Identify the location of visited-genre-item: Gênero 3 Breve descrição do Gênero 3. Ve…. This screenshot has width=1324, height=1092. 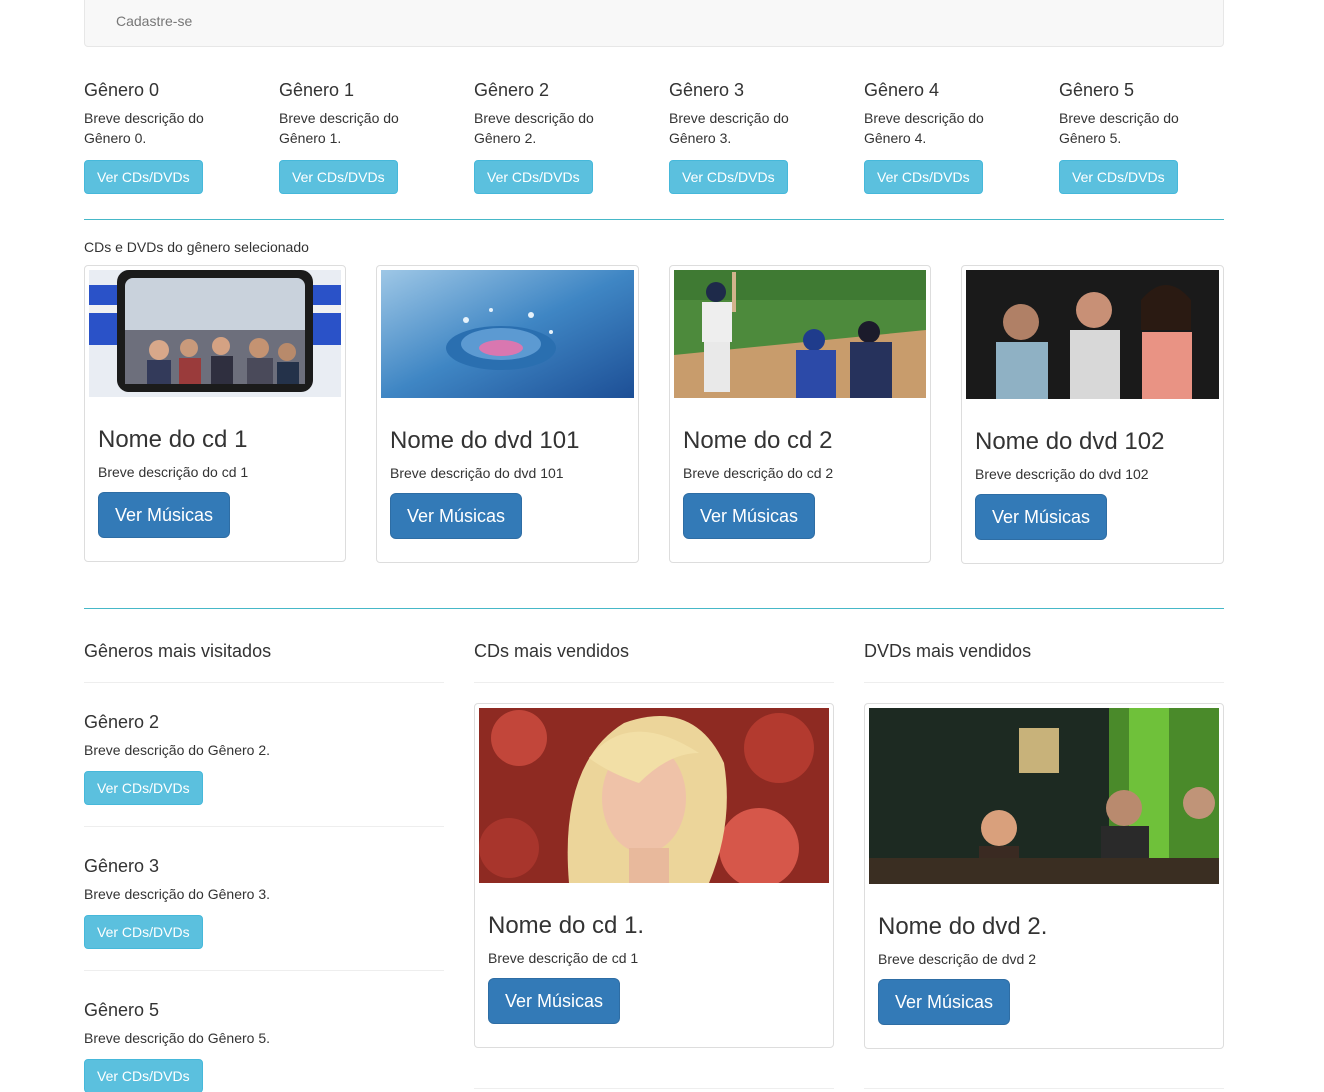
(264, 901).